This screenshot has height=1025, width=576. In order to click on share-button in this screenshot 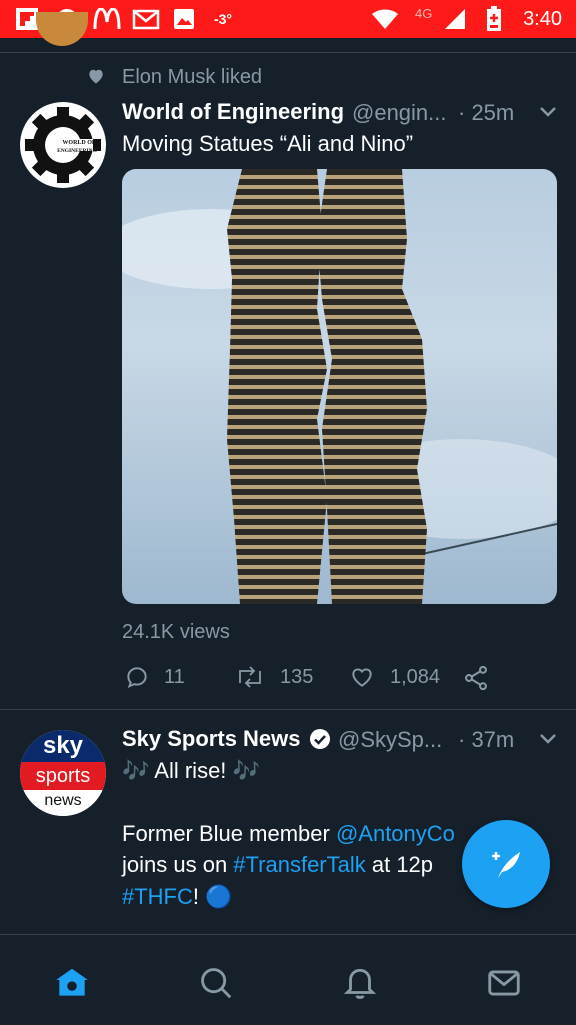, I will do `click(483, 678)`.